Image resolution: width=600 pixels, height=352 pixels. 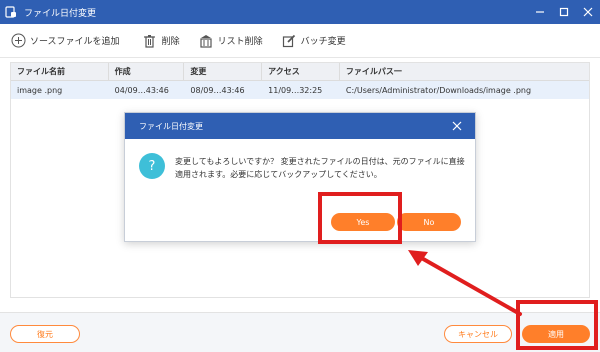 What do you see at coordinates (60, 71) in the screenshot?
I see `column-header-name: ファイル名前` at bounding box center [60, 71].